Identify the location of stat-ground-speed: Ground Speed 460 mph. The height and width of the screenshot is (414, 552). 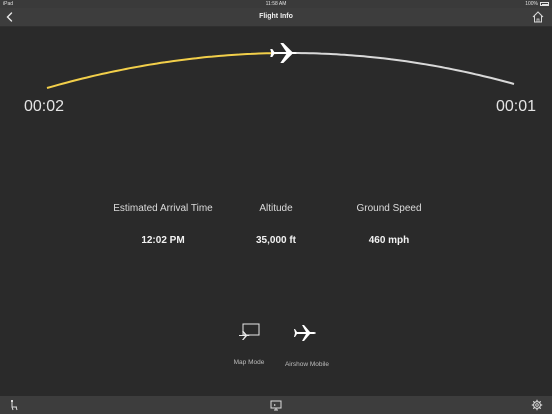
(389, 224).